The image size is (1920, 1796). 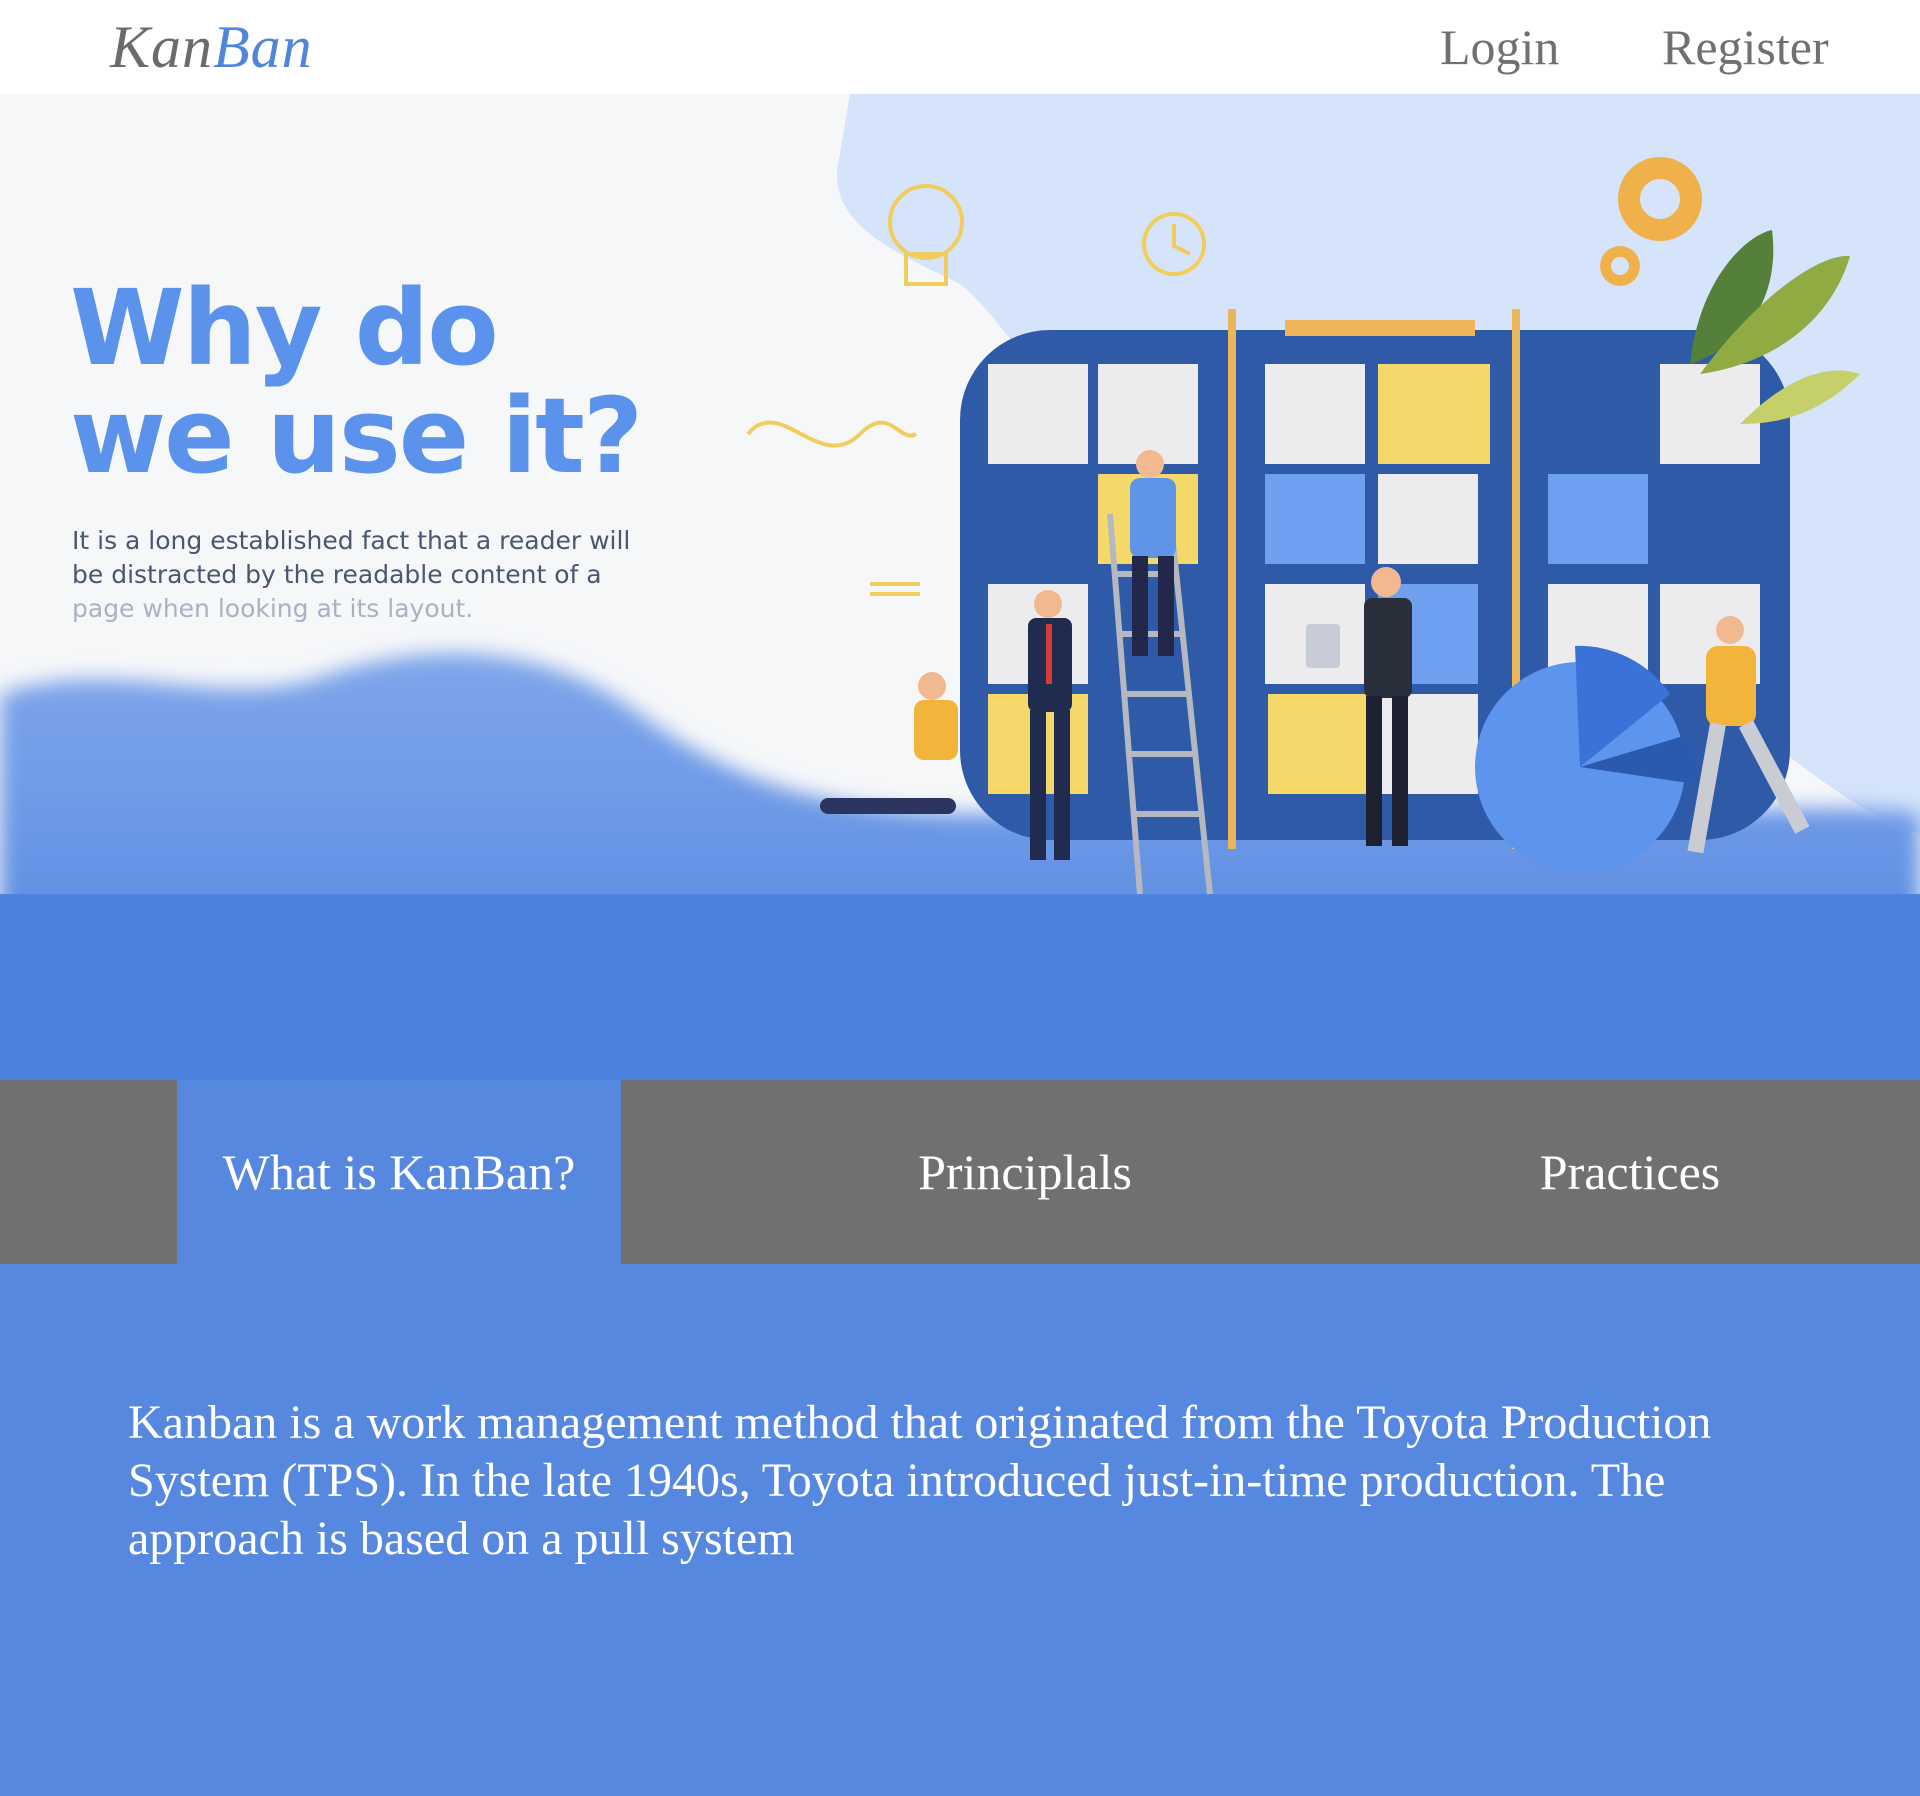 I want to click on hero-title: Why do we use it?, so click(x=356, y=382).